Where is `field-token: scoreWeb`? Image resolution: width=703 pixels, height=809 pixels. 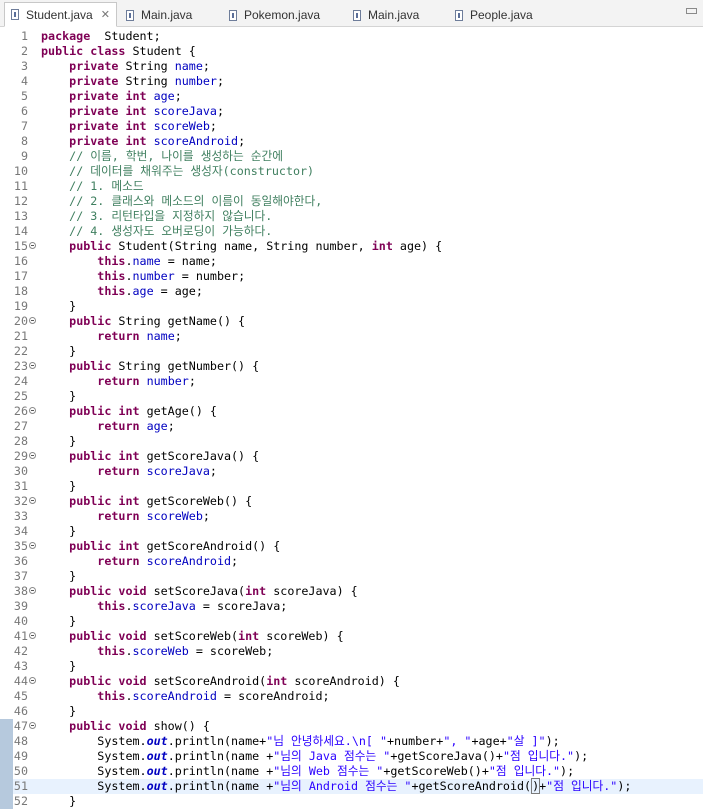 field-token: scoreWeb is located at coordinates (160, 651).